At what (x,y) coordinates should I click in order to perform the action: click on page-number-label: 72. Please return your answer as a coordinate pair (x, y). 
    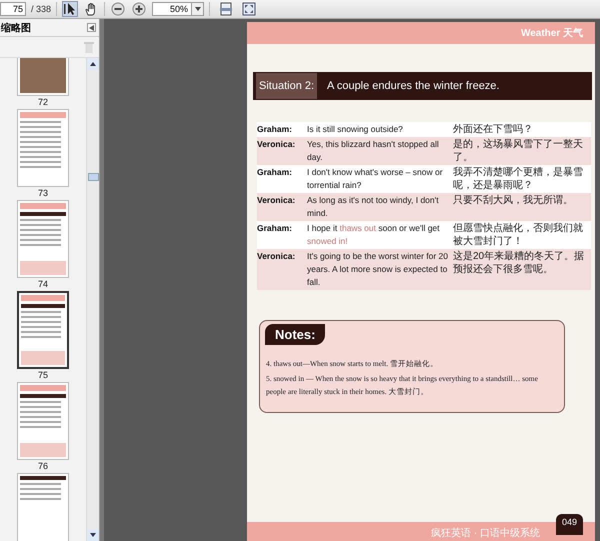
    Looking at the image, I should click on (43, 102).